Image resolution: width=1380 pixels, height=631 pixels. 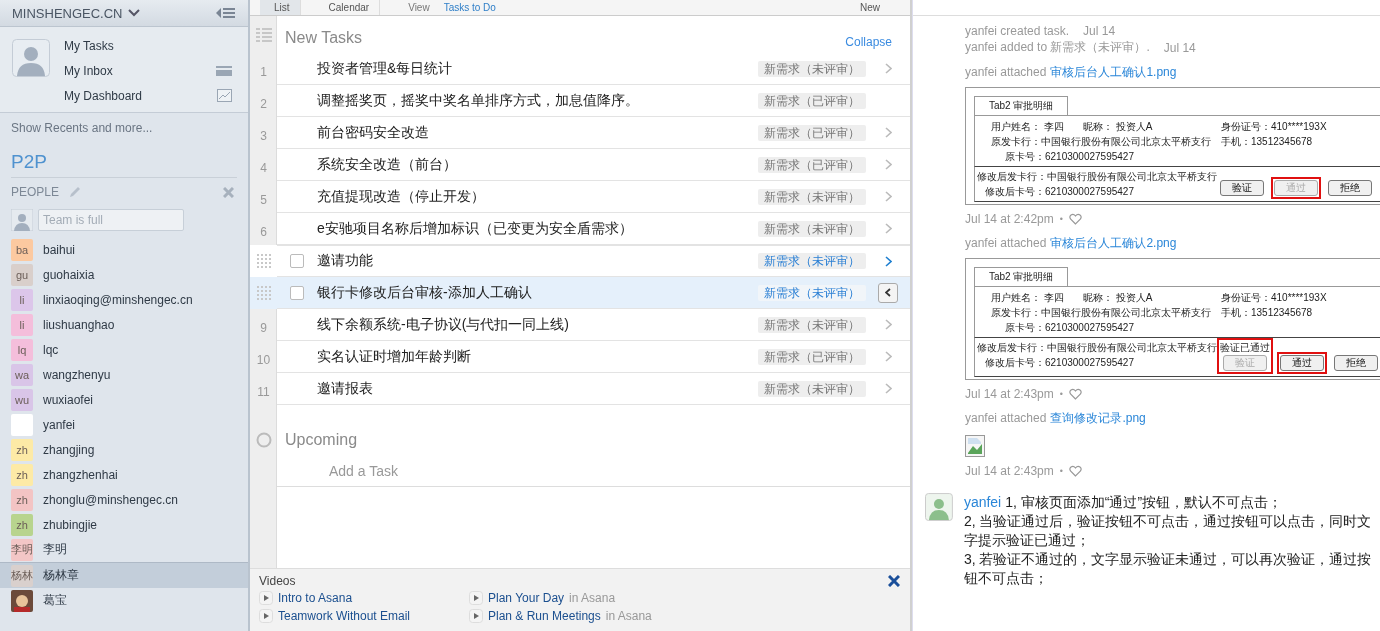 What do you see at coordinates (124, 249) in the screenshot?
I see `person-item: ba baihui` at bounding box center [124, 249].